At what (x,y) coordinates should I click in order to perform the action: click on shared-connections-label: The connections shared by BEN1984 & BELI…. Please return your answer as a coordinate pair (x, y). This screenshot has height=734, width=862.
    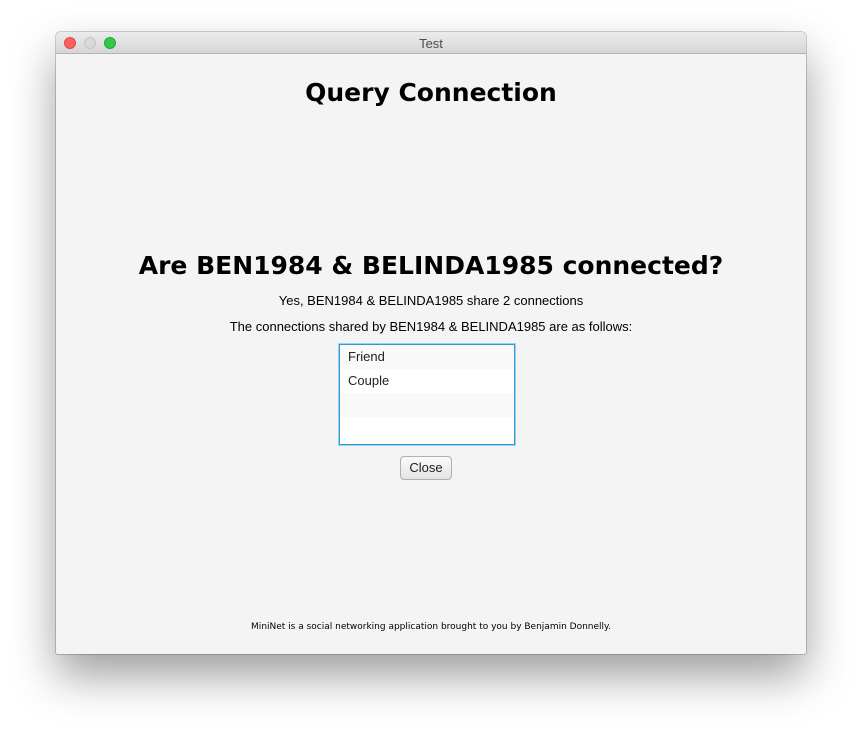
    Looking at the image, I should click on (431, 326).